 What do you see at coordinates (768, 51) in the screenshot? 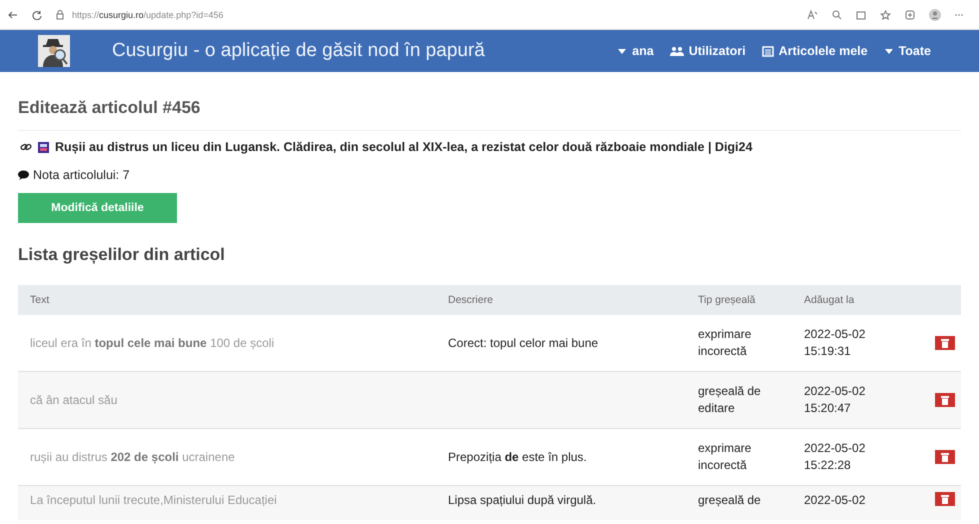
I see `list-icon` at bounding box center [768, 51].